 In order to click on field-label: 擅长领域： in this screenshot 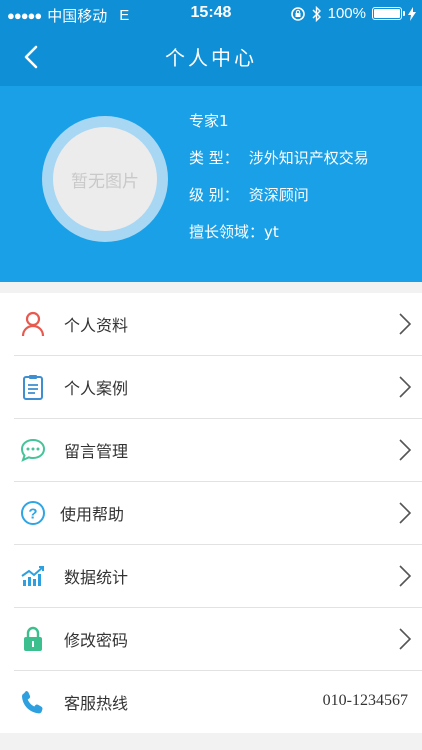, I will do `click(227, 232)`.